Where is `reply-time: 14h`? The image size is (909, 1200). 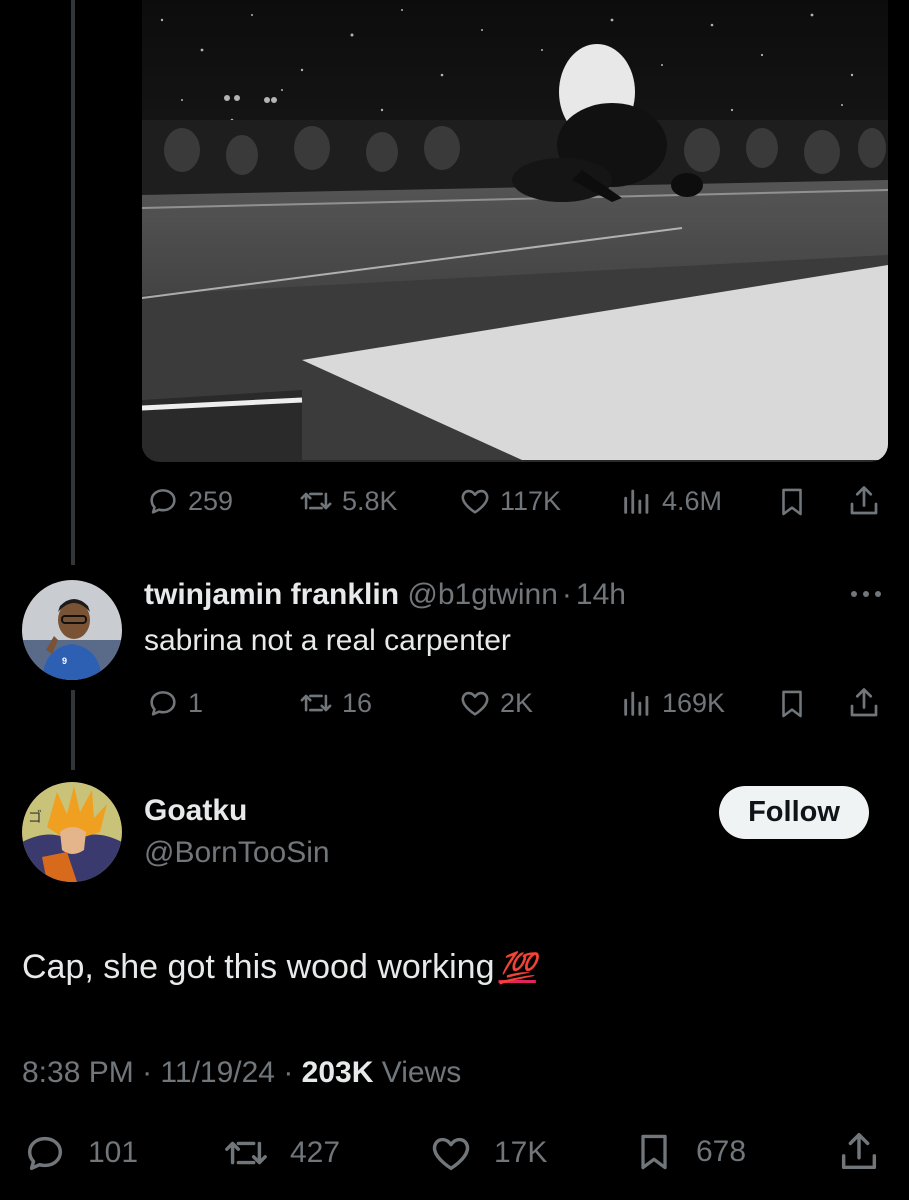 reply-time: 14h is located at coordinates (601, 594).